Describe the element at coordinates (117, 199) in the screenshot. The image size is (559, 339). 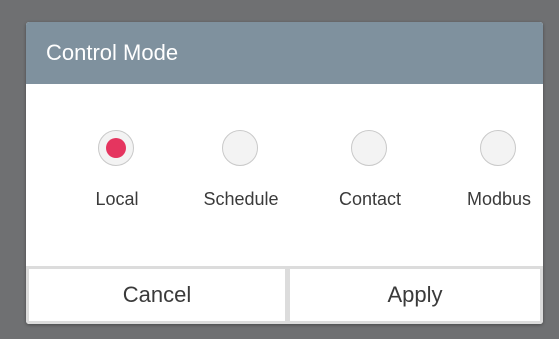
I see `option-label-local: Local` at that location.